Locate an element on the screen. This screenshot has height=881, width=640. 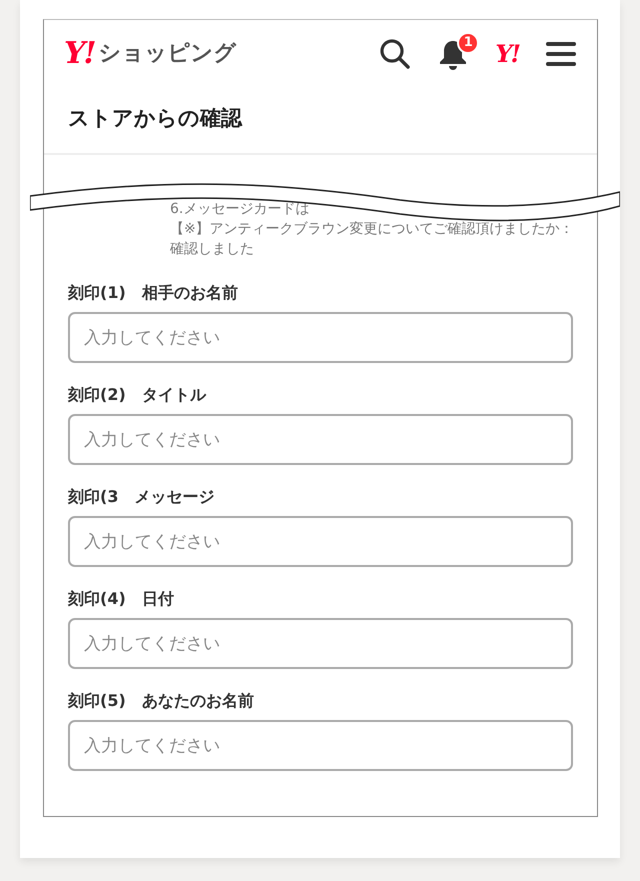
field-label: 刻印(2) タイトル is located at coordinates (138, 395).